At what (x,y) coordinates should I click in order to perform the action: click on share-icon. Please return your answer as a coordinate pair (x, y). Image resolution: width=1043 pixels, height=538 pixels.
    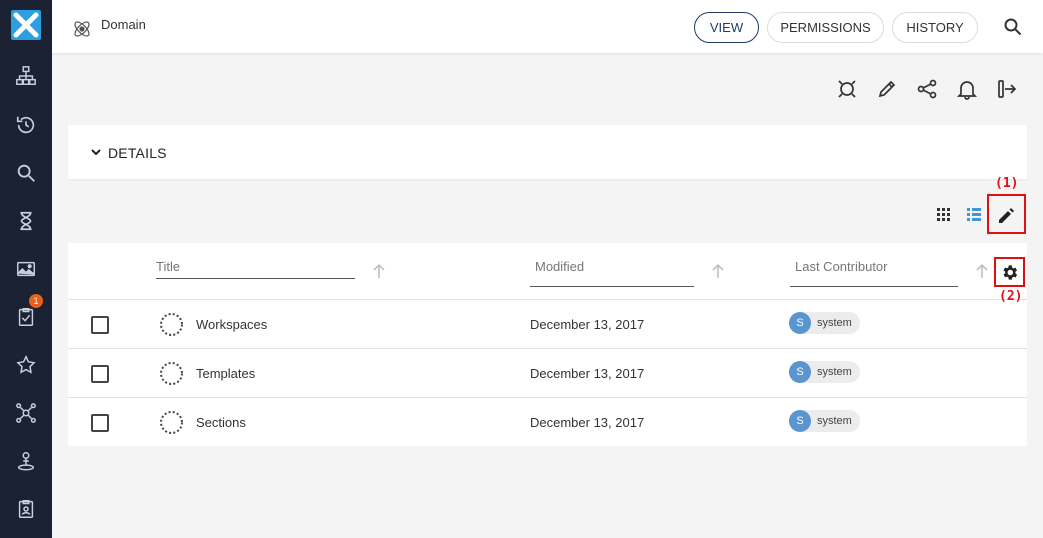
    Looking at the image, I should click on (927, 89).